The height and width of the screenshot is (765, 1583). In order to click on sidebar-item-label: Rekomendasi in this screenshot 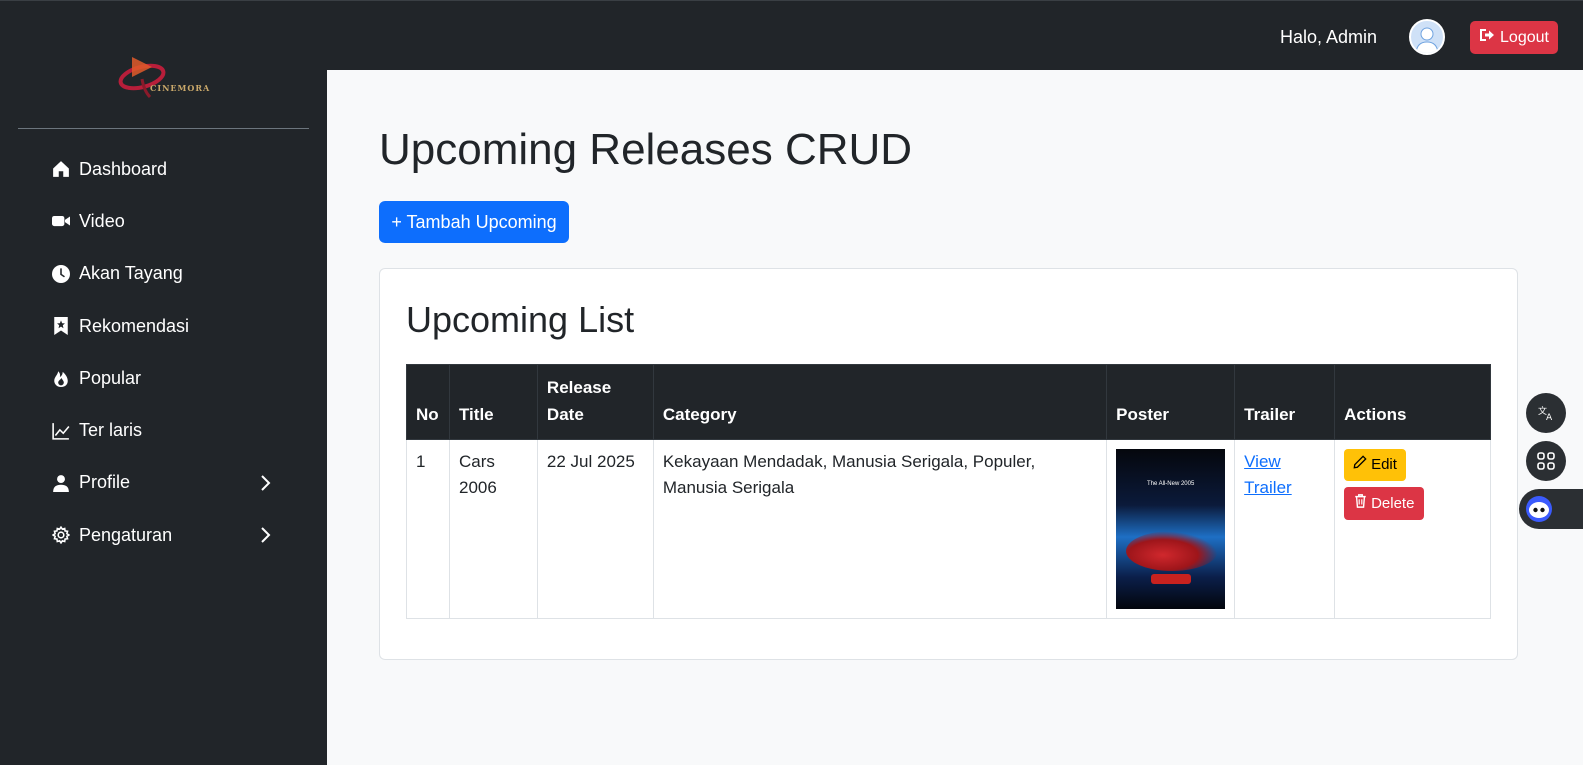, I will do `click(134, 325)`.